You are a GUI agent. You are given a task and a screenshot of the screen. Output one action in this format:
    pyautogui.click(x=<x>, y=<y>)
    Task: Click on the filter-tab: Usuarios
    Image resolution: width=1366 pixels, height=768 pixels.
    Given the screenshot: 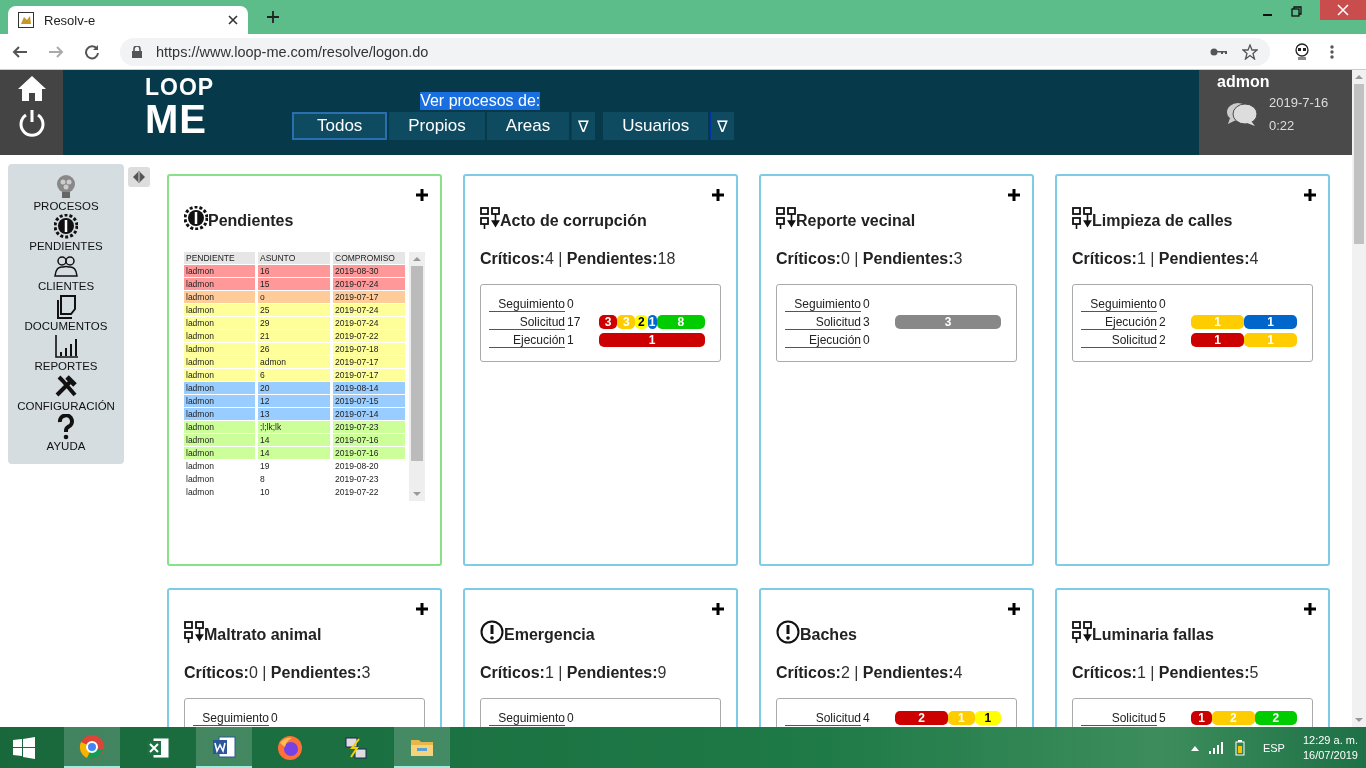 What is the action you would take?
    pyautogui.click(x=656, y=126)
    